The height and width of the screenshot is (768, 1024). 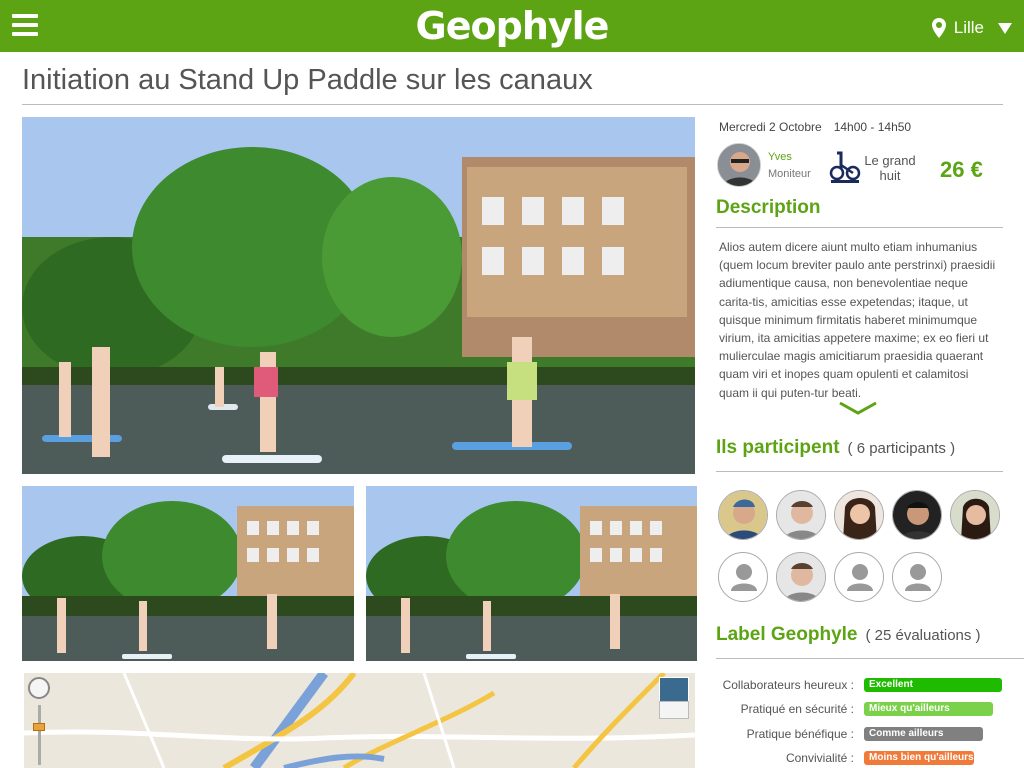 I want to click on participants-heading-text: Ils participent, so click(x=778, y=447).